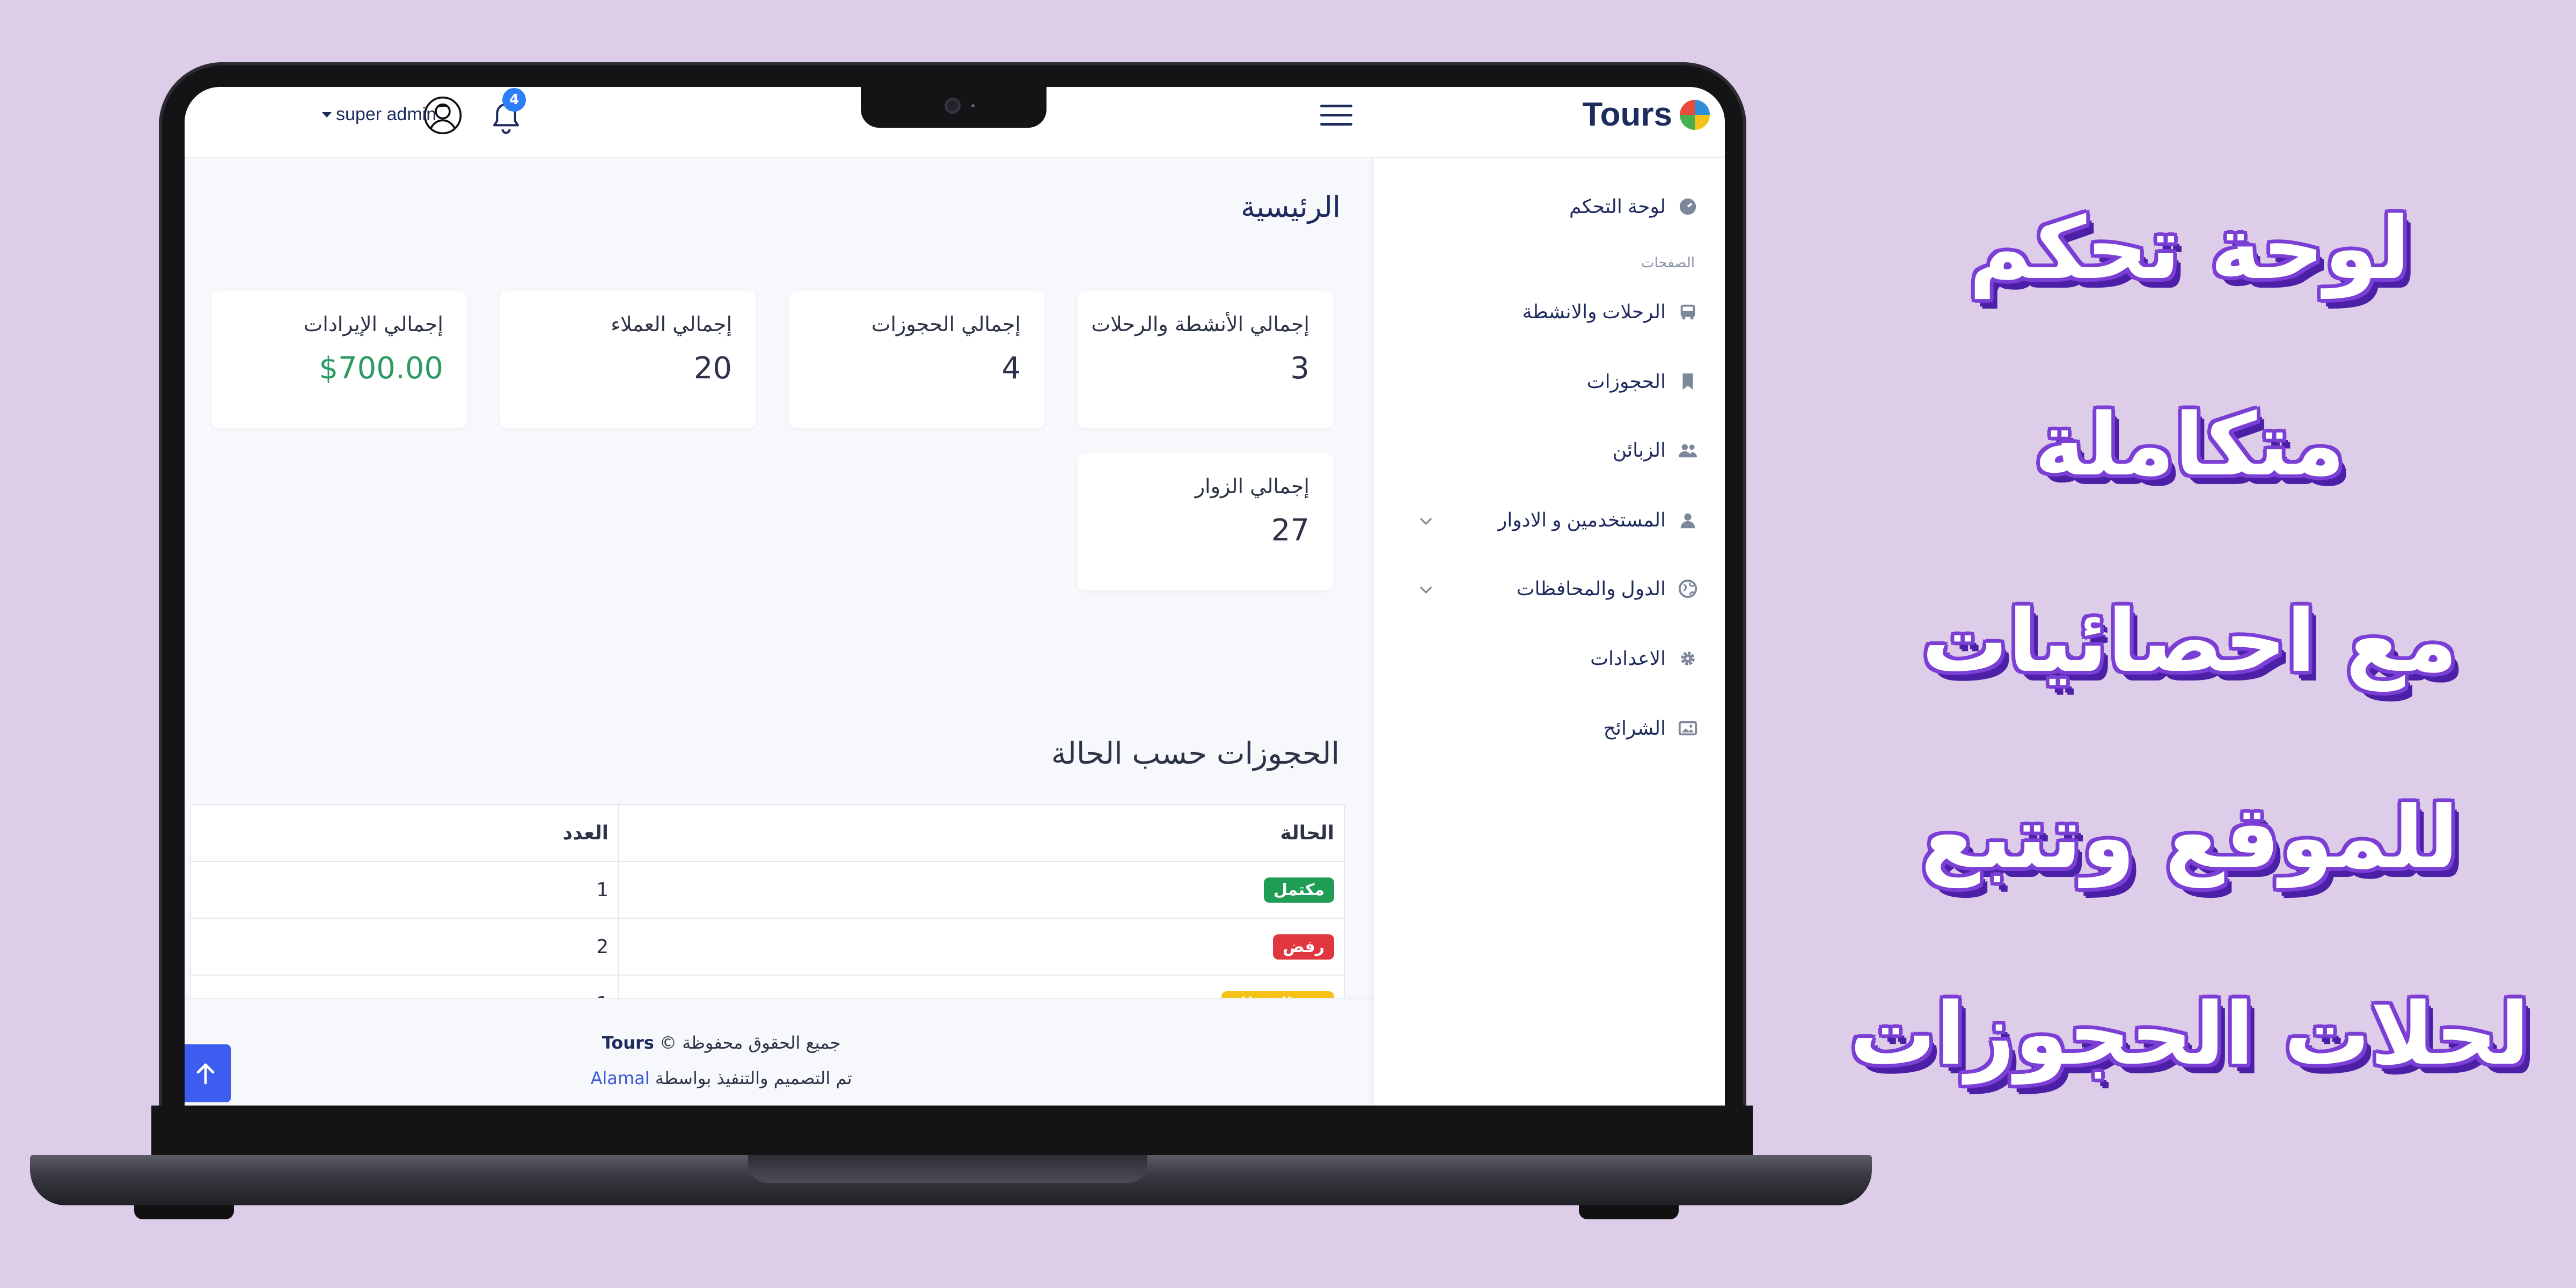 The image size is (2576, 1288). I want to click on laptop-notch, so click(953, 107).